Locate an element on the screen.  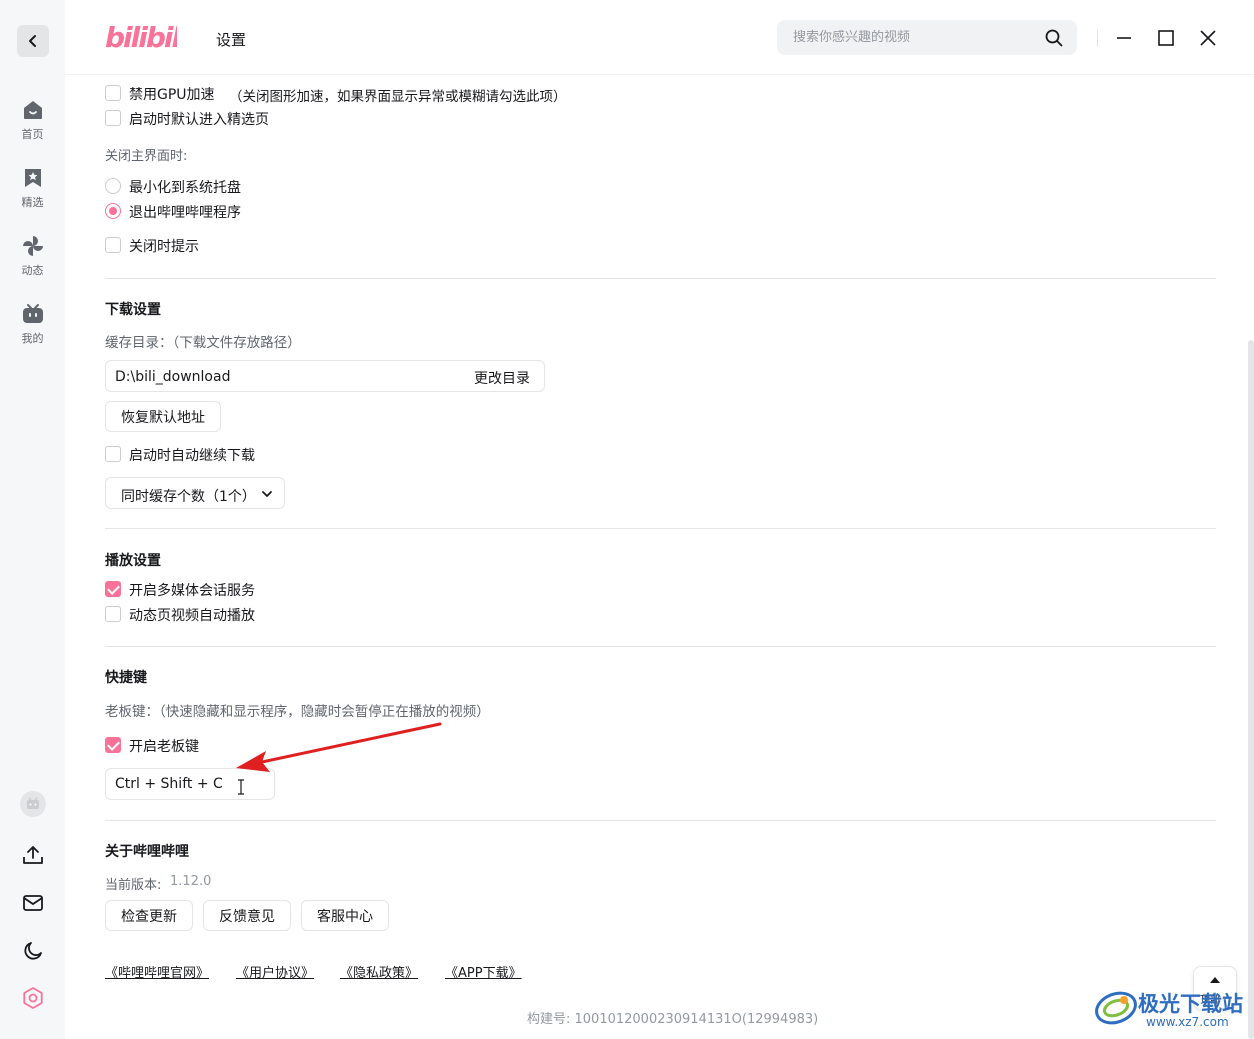
sidebar-item-featured: 精选 is located at coordinates (32, 188).